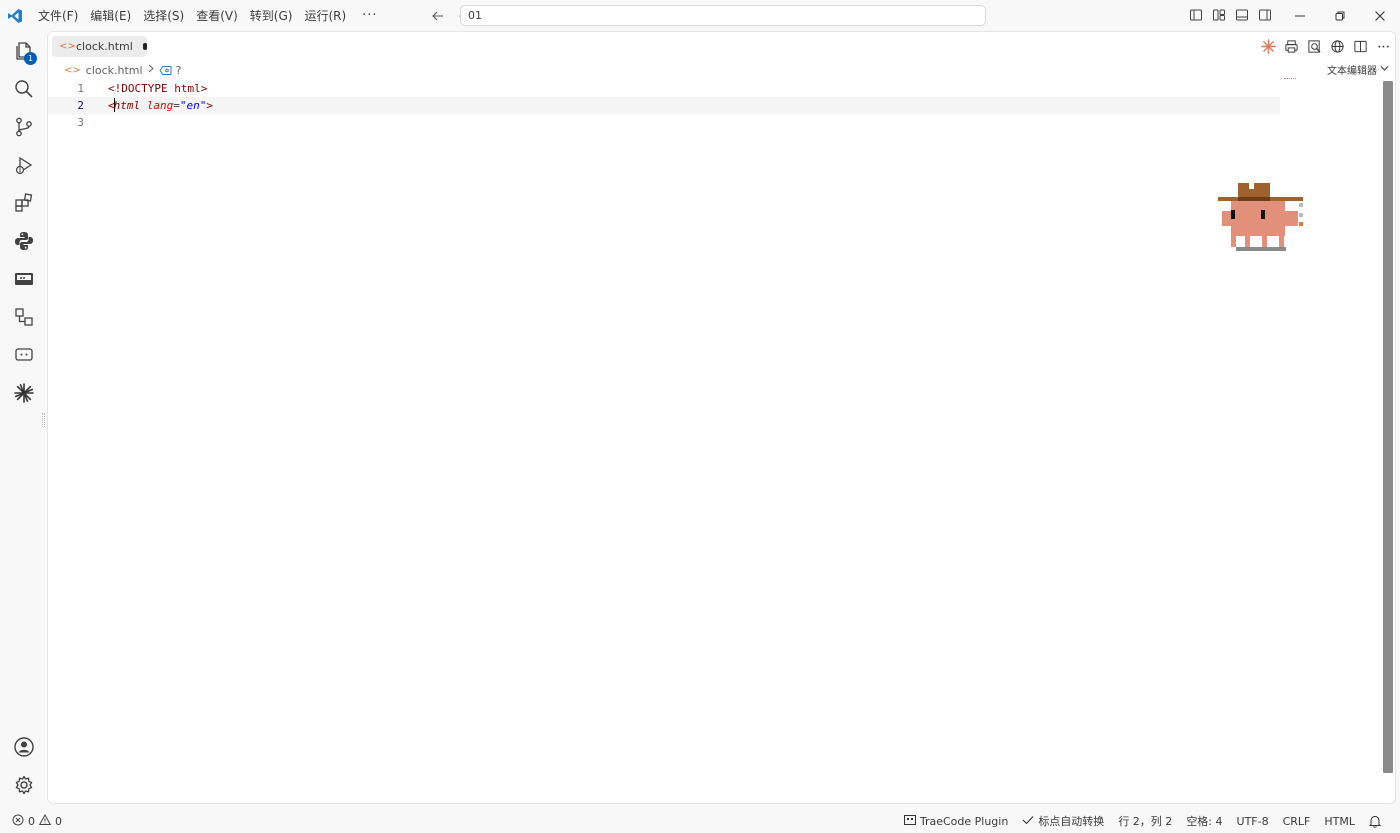 This screenshot has width=1400, height=833. What do you see at coordinates (1352, 71) in the screenshot?
I see `editor-mode-label: 文本编辑器` at bounding box center [1352, 71].